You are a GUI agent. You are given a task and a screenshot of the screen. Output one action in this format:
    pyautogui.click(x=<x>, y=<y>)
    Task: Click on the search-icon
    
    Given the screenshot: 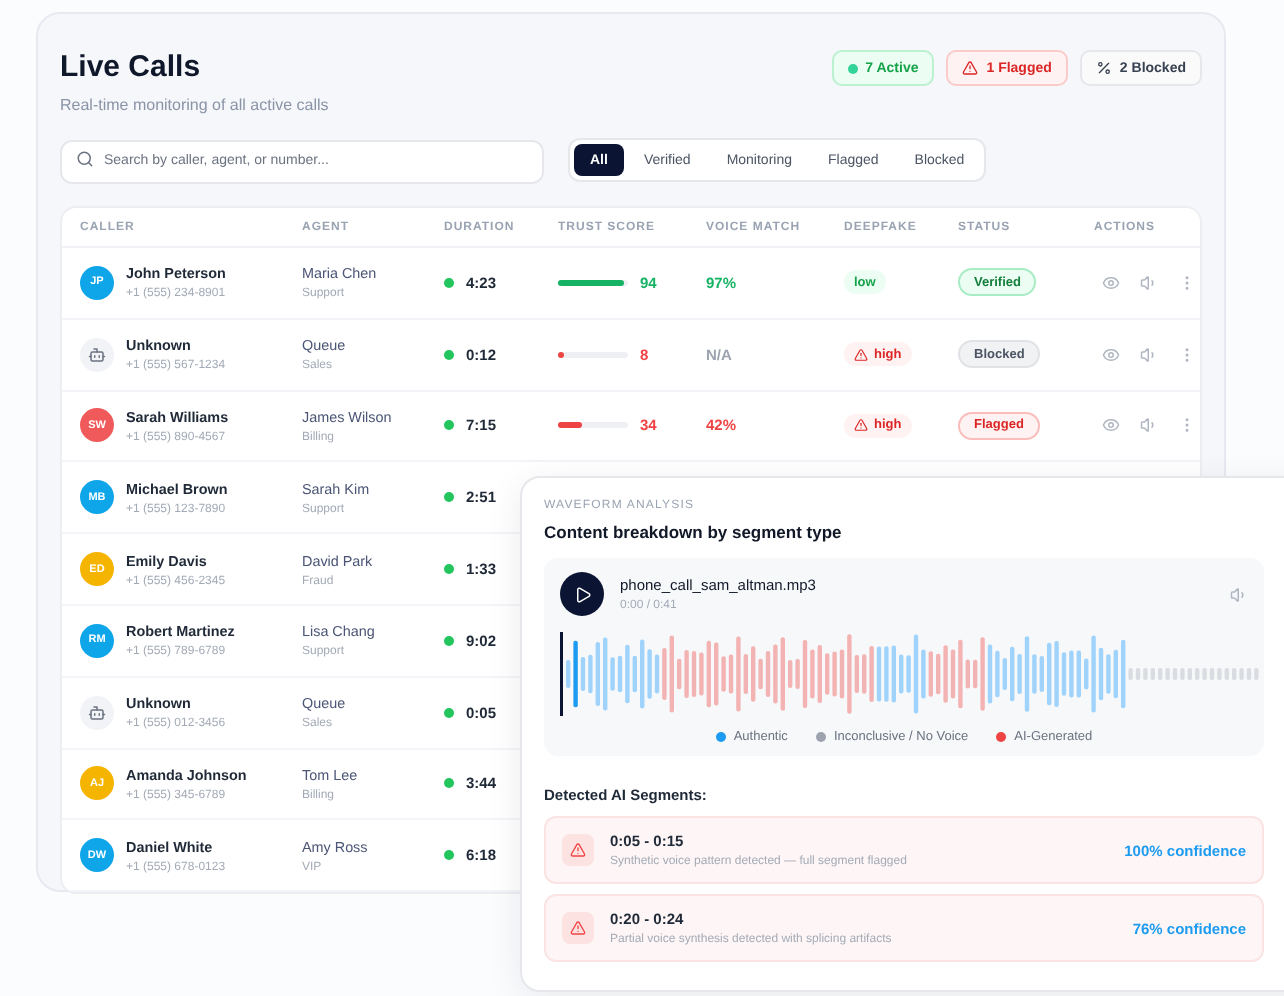 What is the action you would take?
    pyautogui.click(x=85, y=159)
    